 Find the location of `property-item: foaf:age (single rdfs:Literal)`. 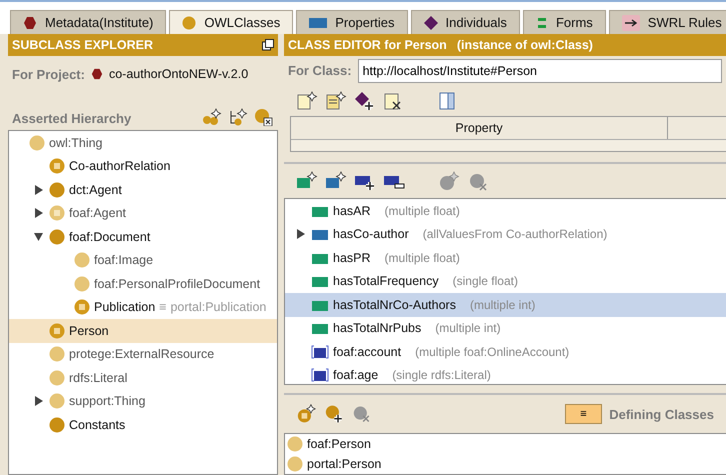

property-item: foaf:age (single rdfs:Literal) is located at coordinates (505, 375).